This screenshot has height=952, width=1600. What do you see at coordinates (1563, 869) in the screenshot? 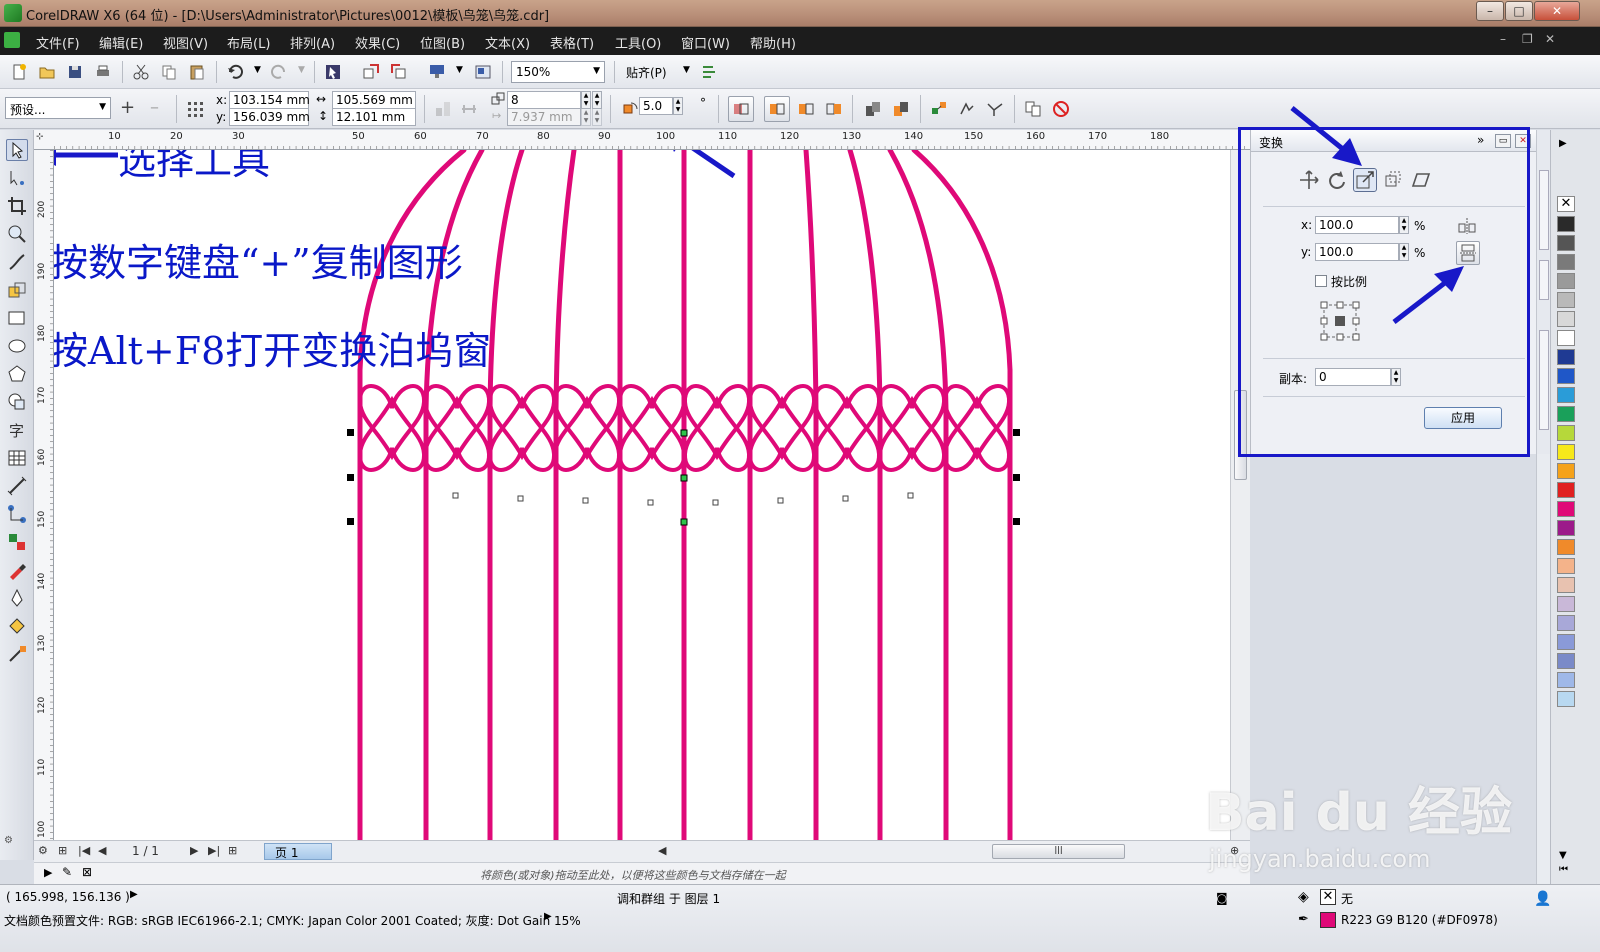
I see `palette-flyout-icon: ⏮` at bounding box center [1563, 869].